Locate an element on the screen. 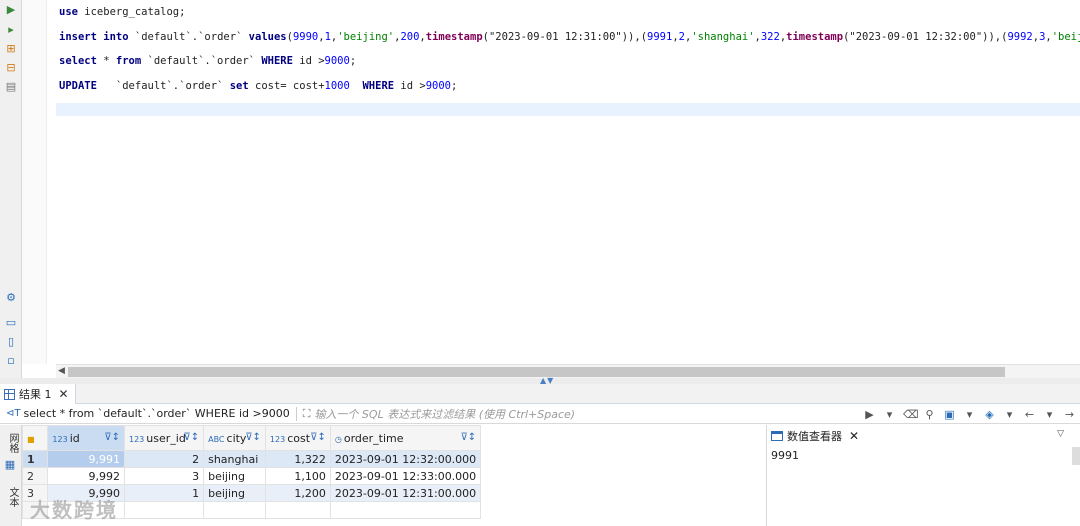  tab-result-1: 结果 1 ✕ is located at coordinates (38, 394).